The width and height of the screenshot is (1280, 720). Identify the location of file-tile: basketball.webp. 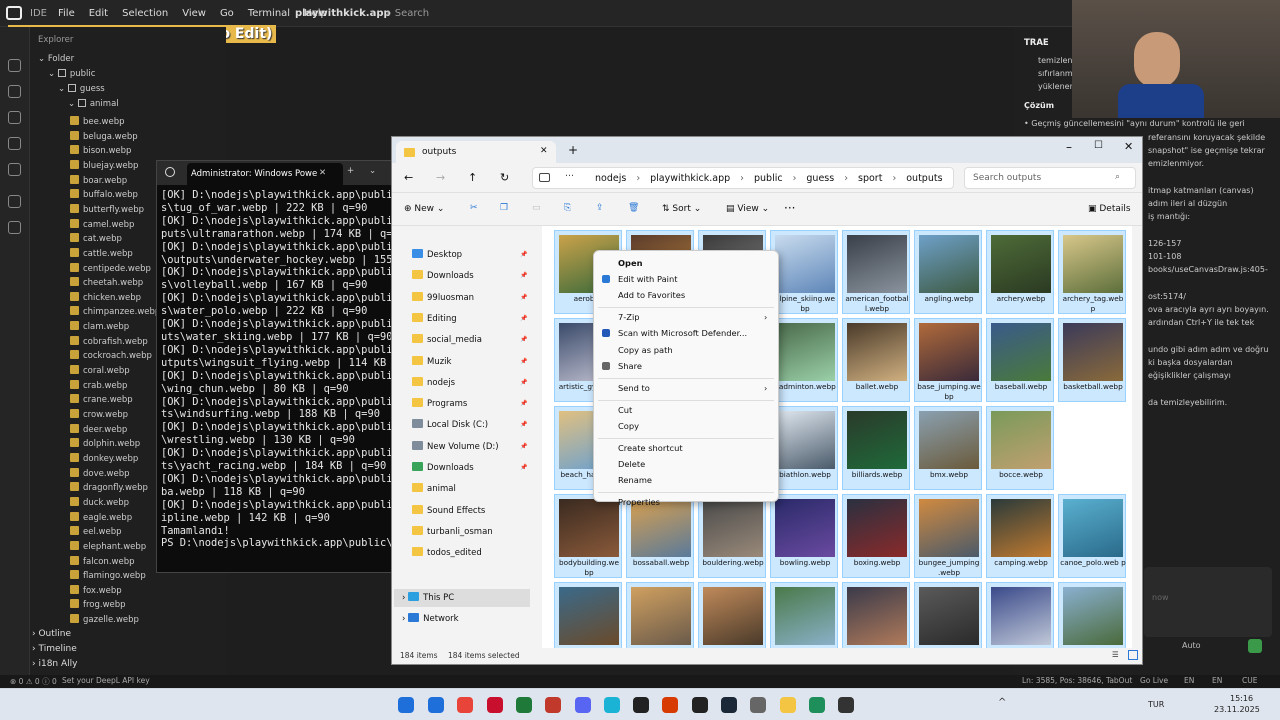
(1092, 360).